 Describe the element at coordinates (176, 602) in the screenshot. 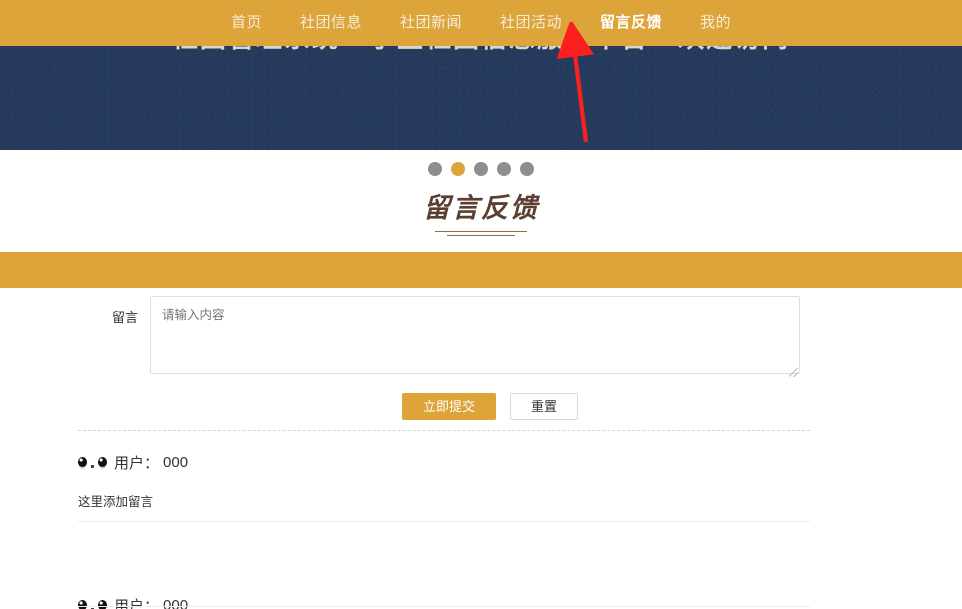

I see `comment-user-name-2: 000` at that location.